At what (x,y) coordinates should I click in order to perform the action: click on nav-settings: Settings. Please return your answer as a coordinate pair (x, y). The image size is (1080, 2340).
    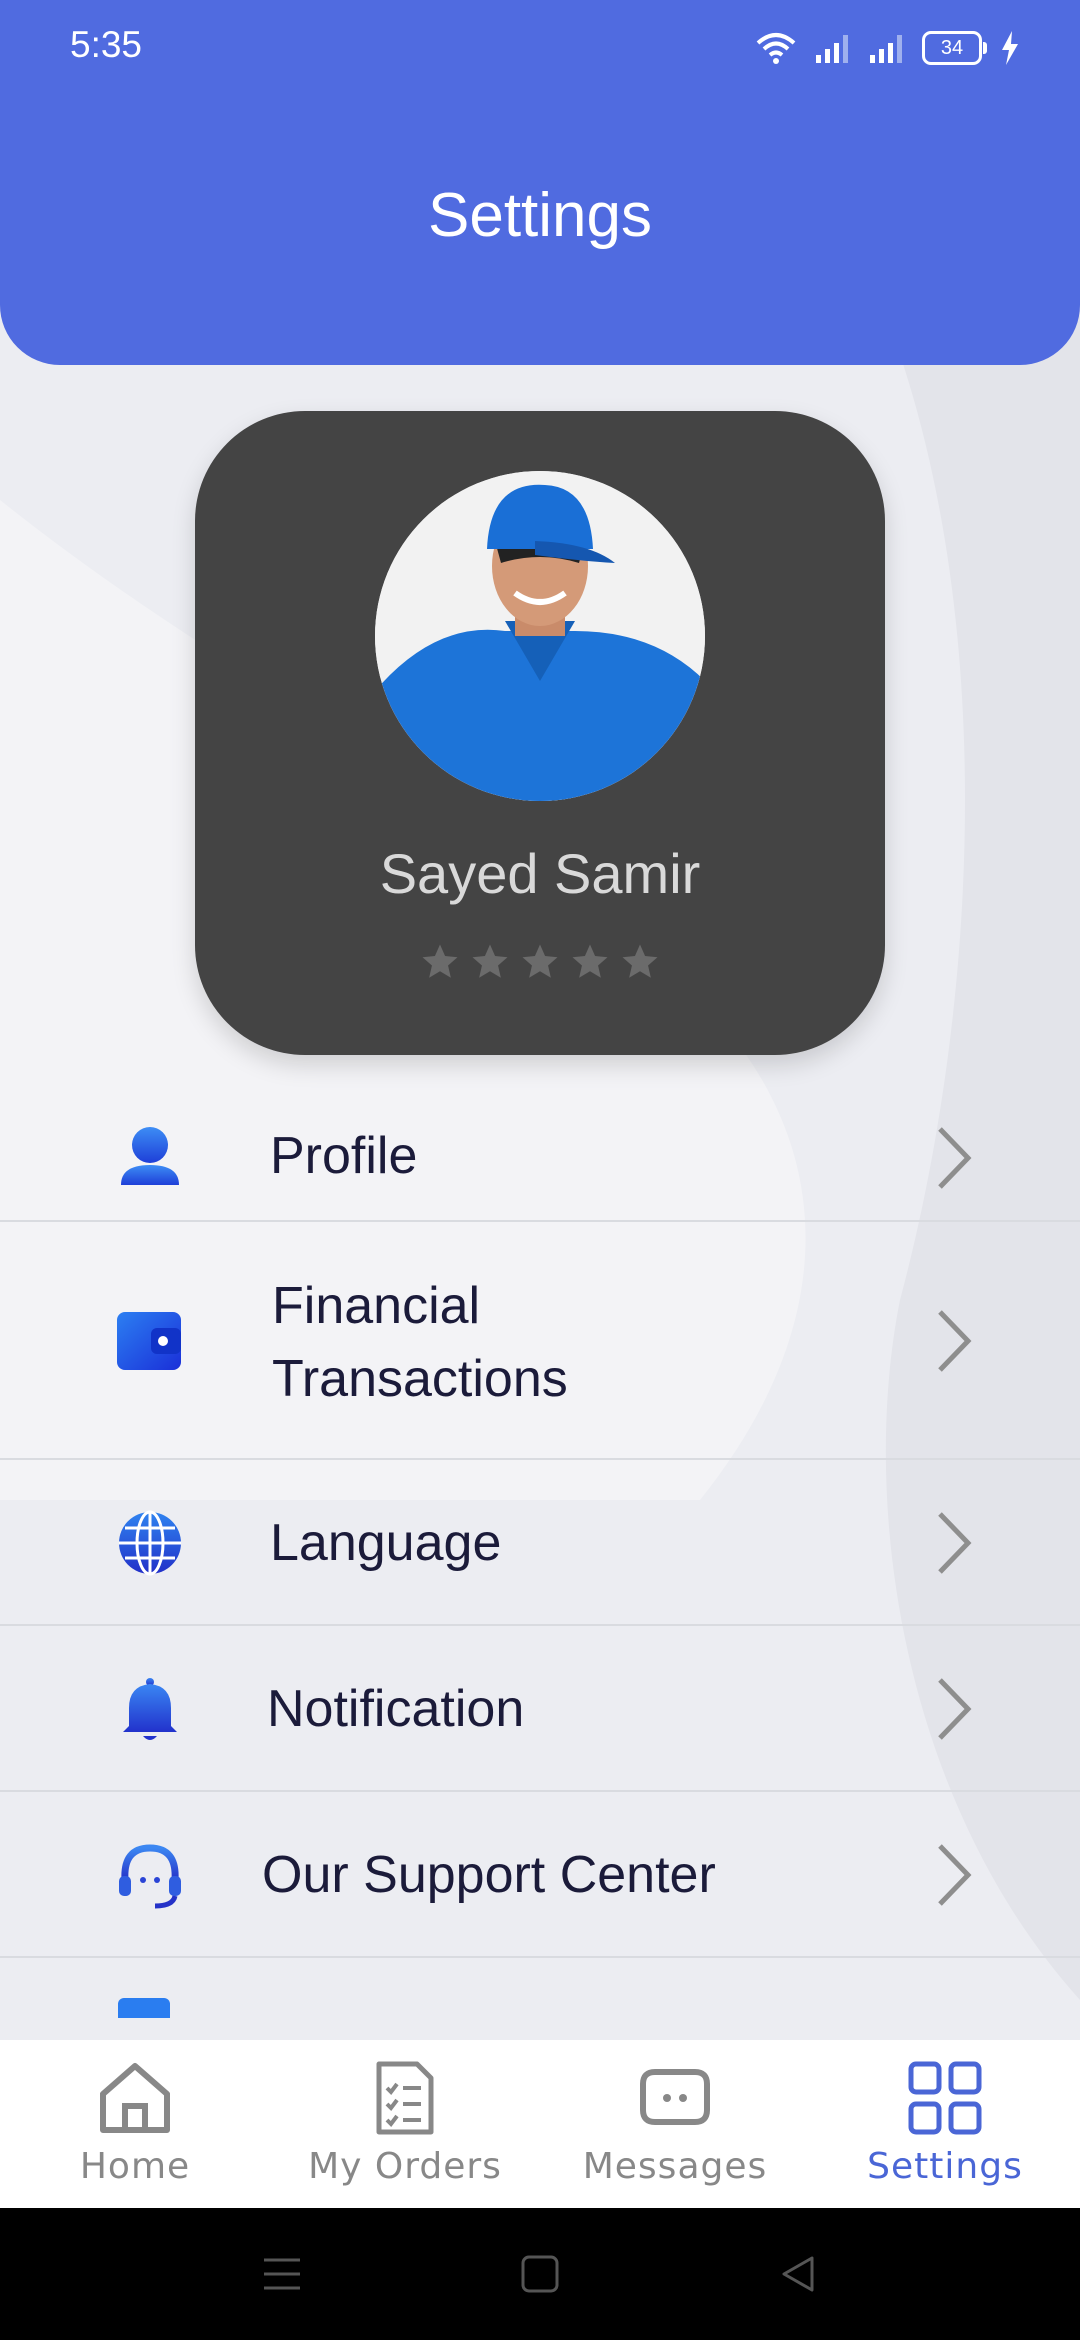
    Looking at the image, I should click on (945, 2133).